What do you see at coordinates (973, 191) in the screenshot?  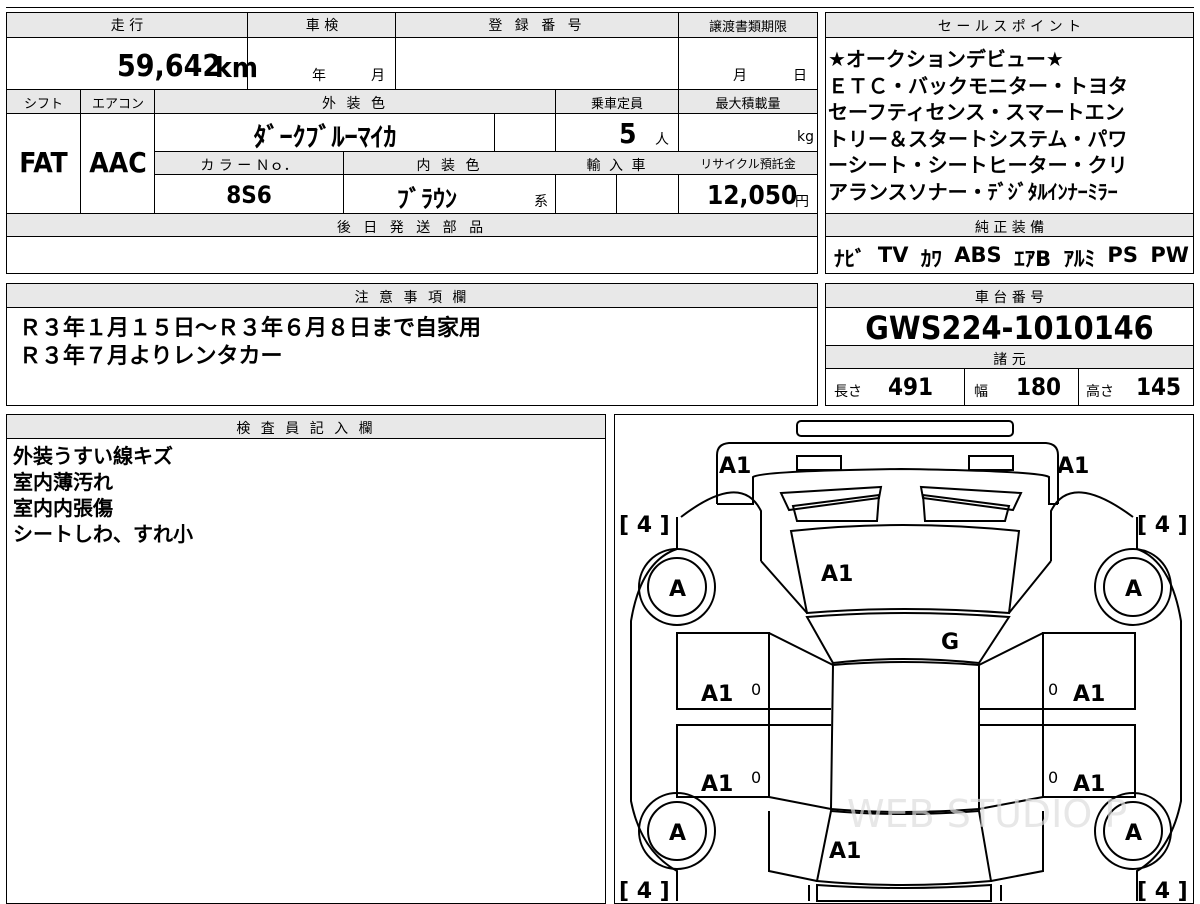 I see `sales-point-line: アランスソナー・ﾃﾞｼﾞﾀﾙｲﾝﾅｰﾐﾗｰ` at bounding box center [973, 191].